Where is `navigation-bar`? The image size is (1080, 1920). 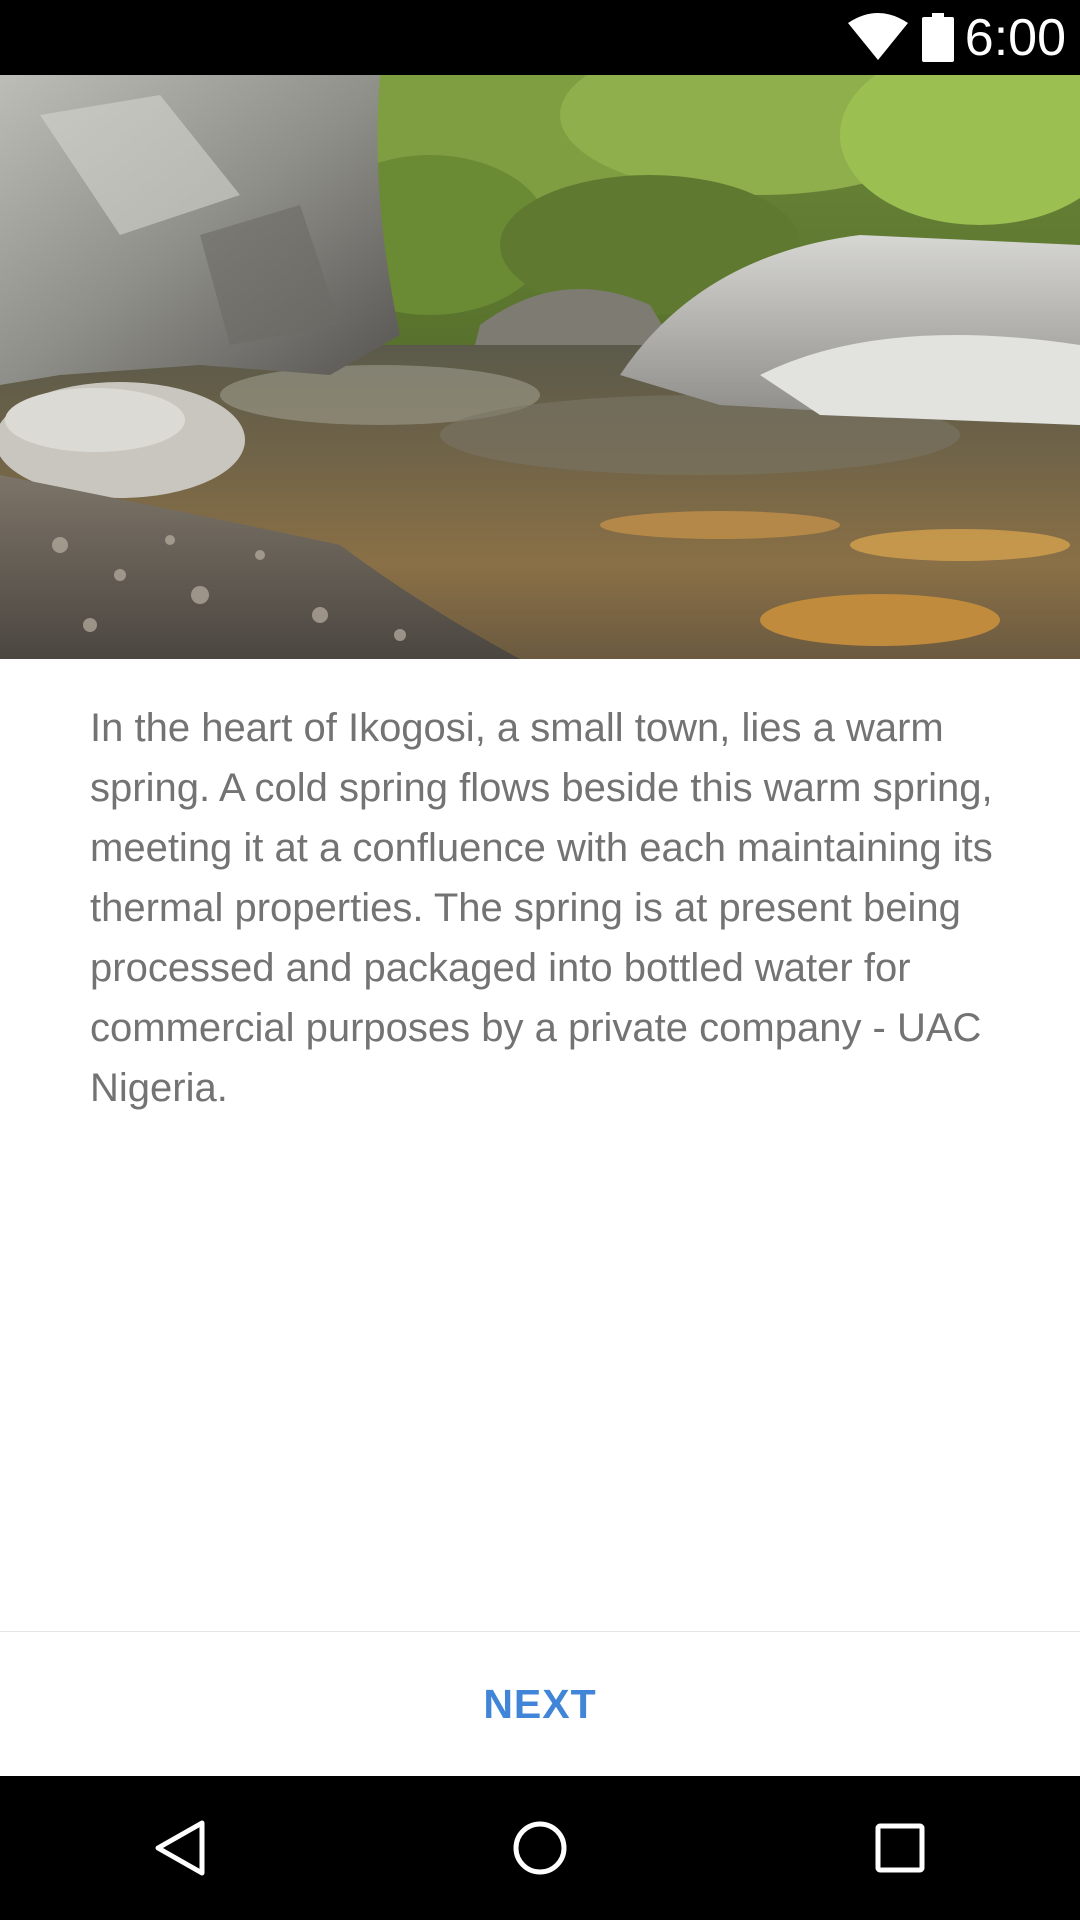 navigation-bar is located at coordinates (540, 1848).